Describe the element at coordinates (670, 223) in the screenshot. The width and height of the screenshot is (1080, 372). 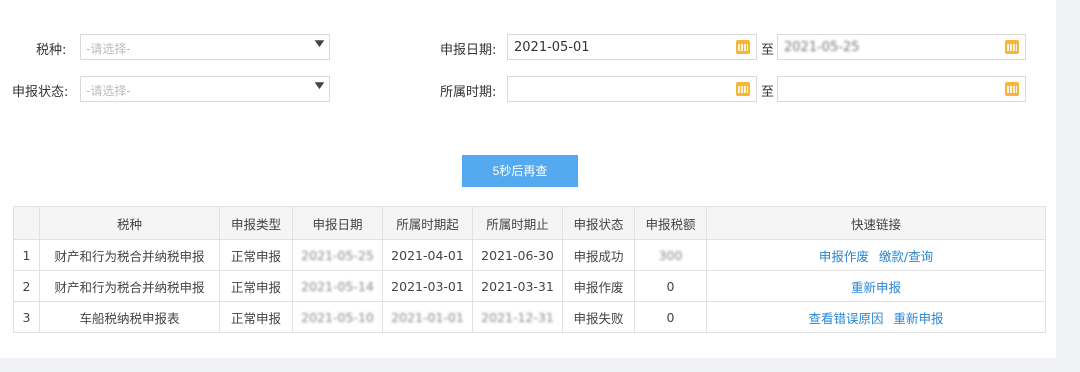
I see `col-header-amount: 申报税额` at that location.